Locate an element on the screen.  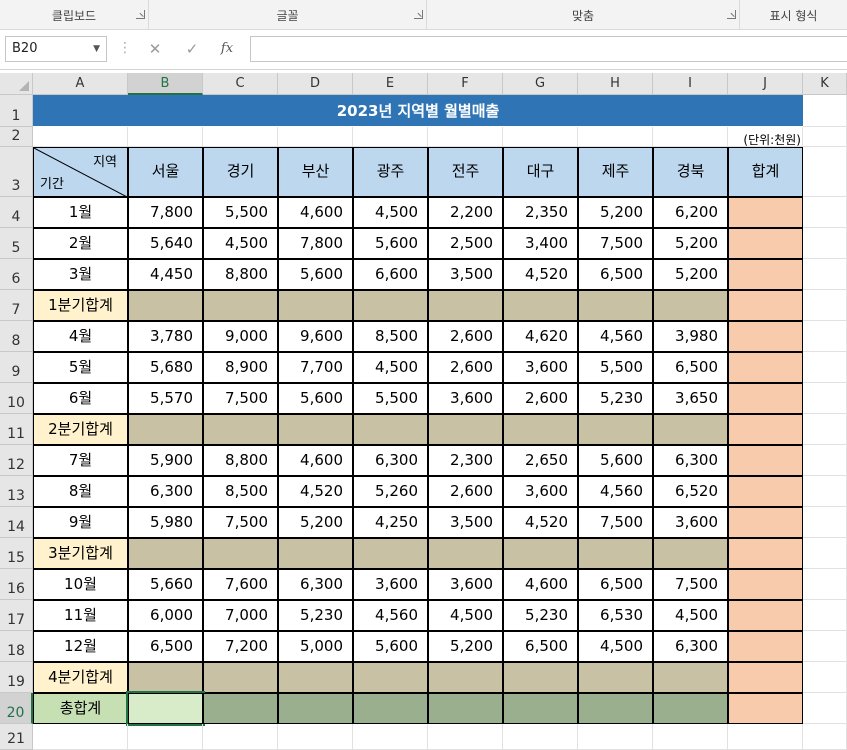
column-header-e: E is located at coordinates (390, 84).